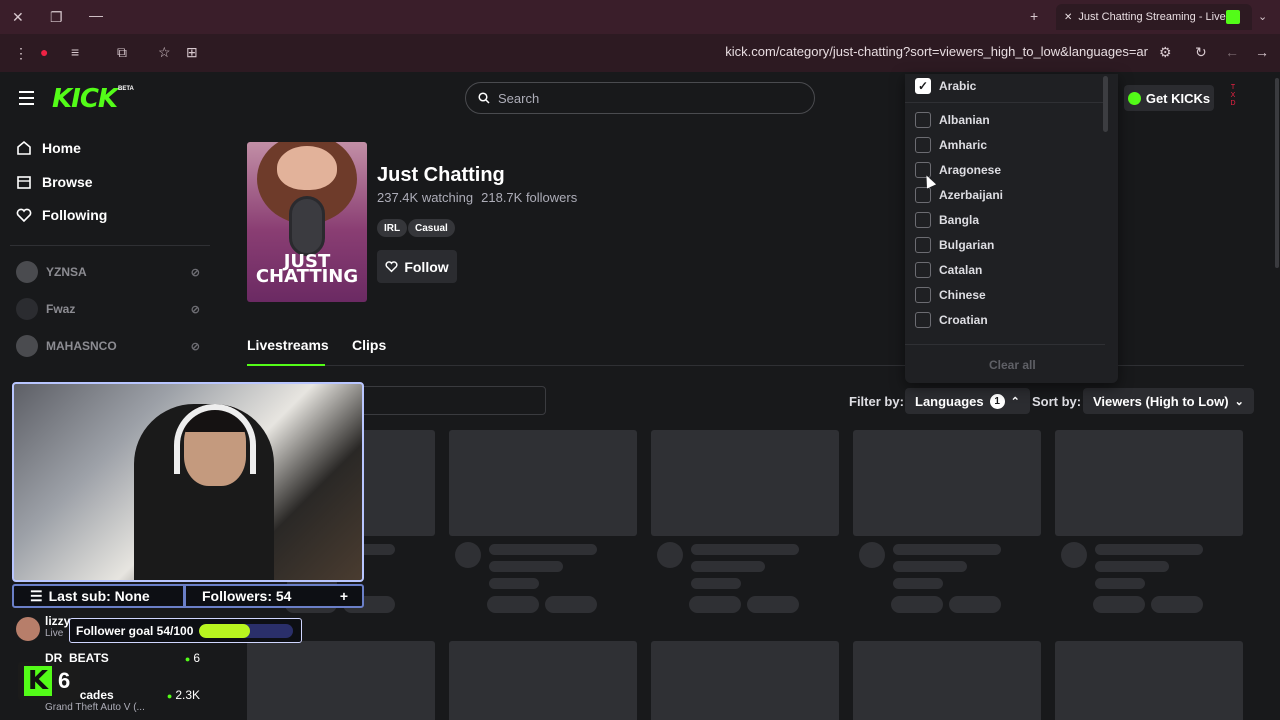 The width and height of the screenshot is (1280, 720). I want to click on tab-clips: Clips, so click(369, 345).